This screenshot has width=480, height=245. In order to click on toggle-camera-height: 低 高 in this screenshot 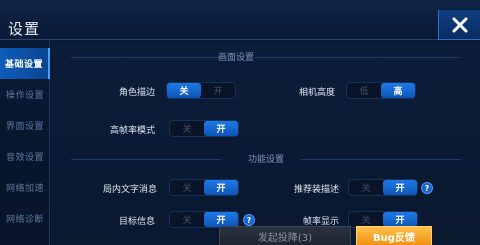, I will do `click(381, 90)`.